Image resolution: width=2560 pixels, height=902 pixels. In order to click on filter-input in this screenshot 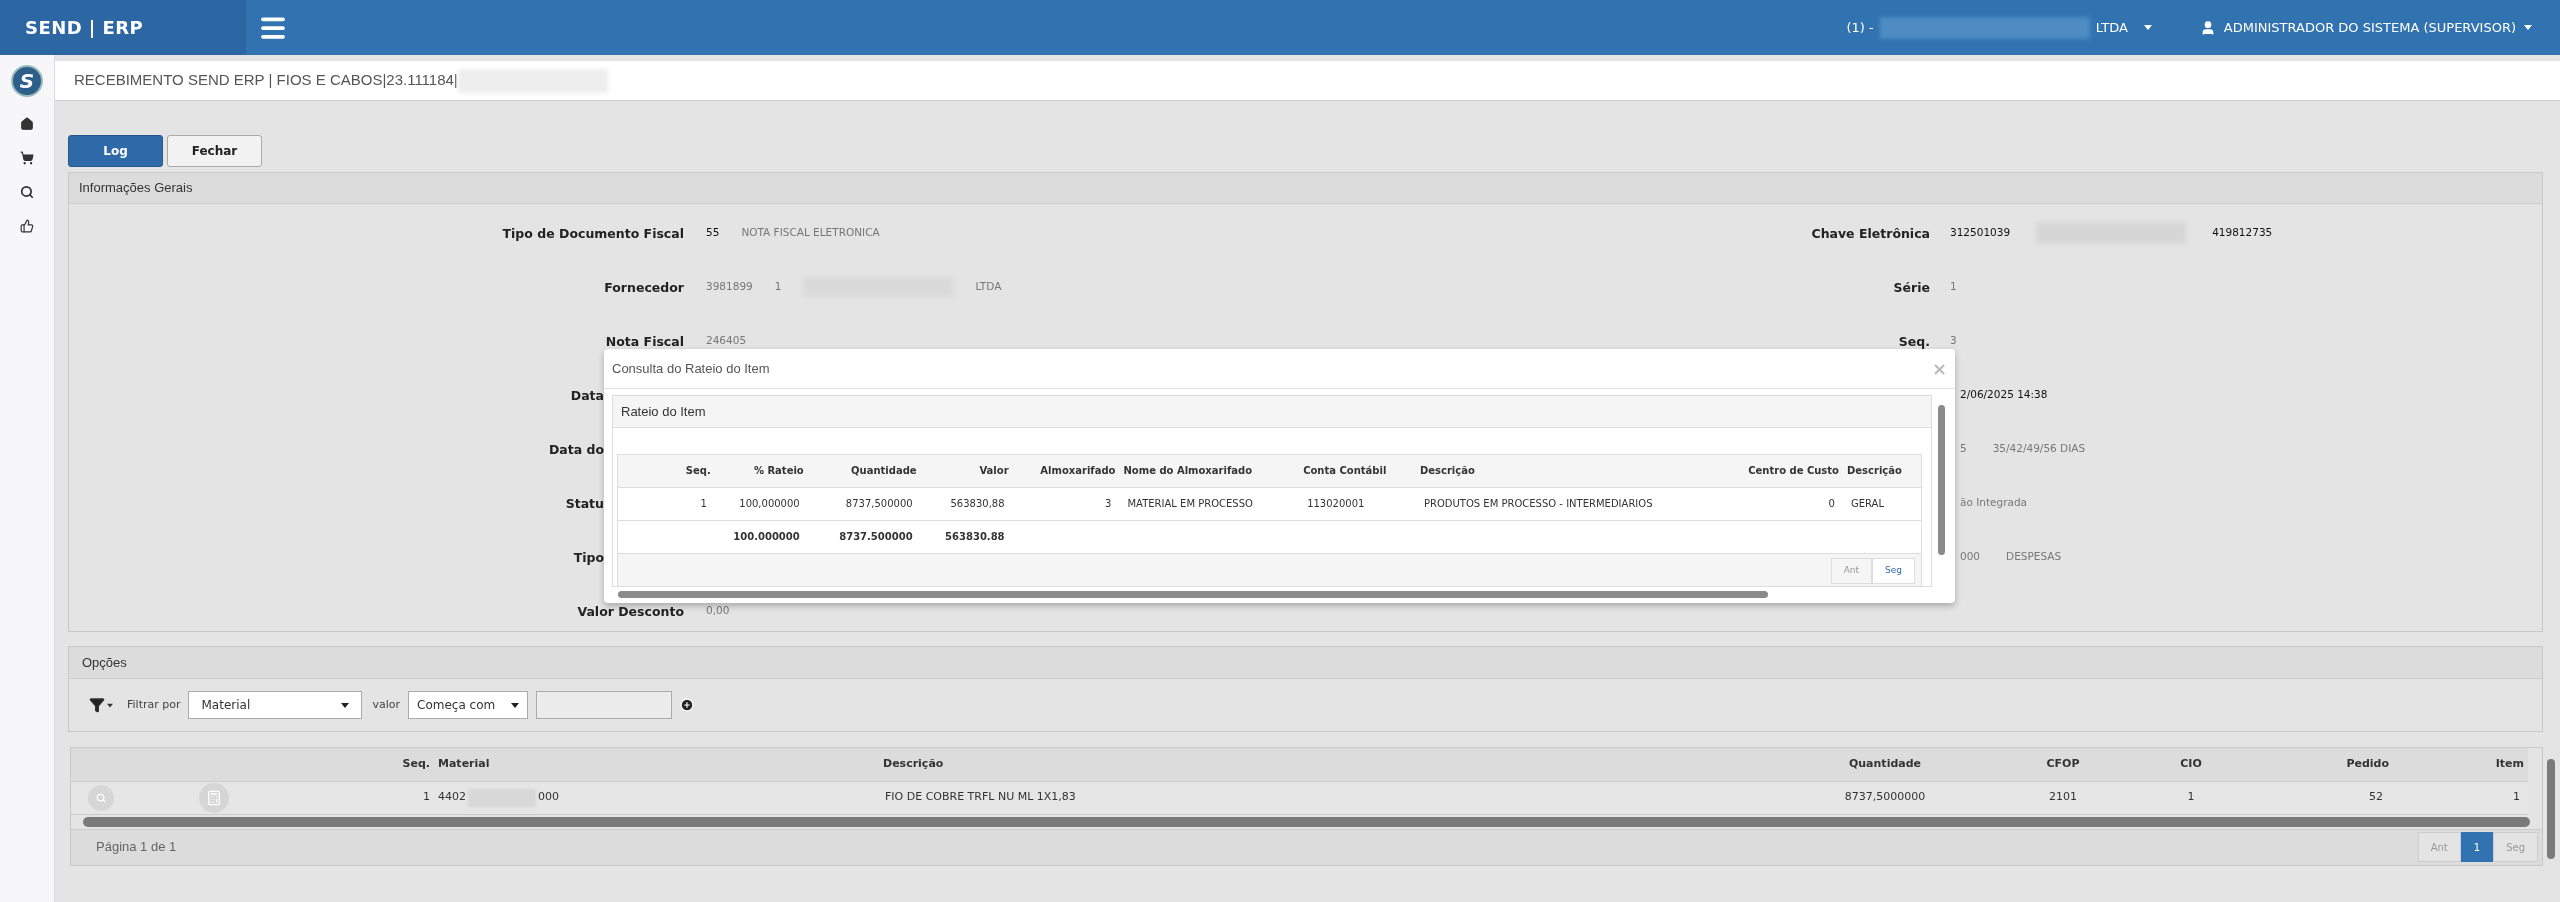, I will do `click(604, 705)`.